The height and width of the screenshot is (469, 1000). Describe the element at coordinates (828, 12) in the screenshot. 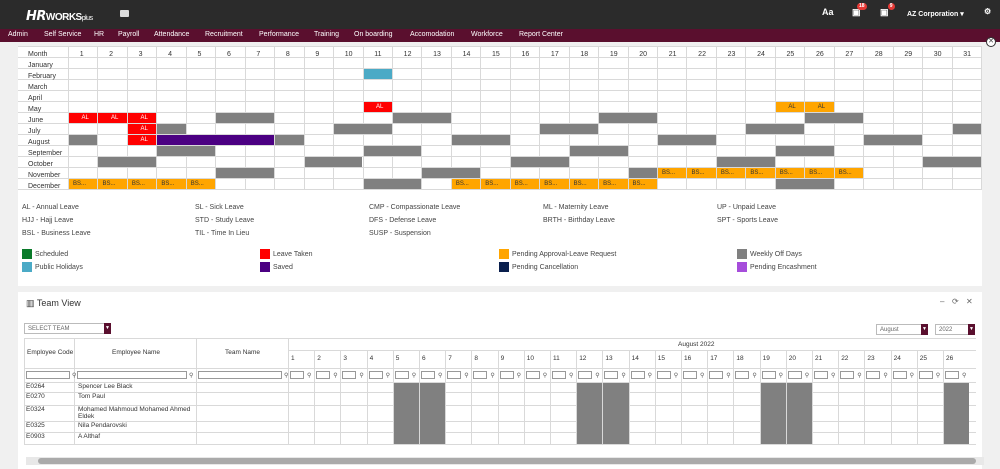

I see `font-size-icon: Aa` at that location.